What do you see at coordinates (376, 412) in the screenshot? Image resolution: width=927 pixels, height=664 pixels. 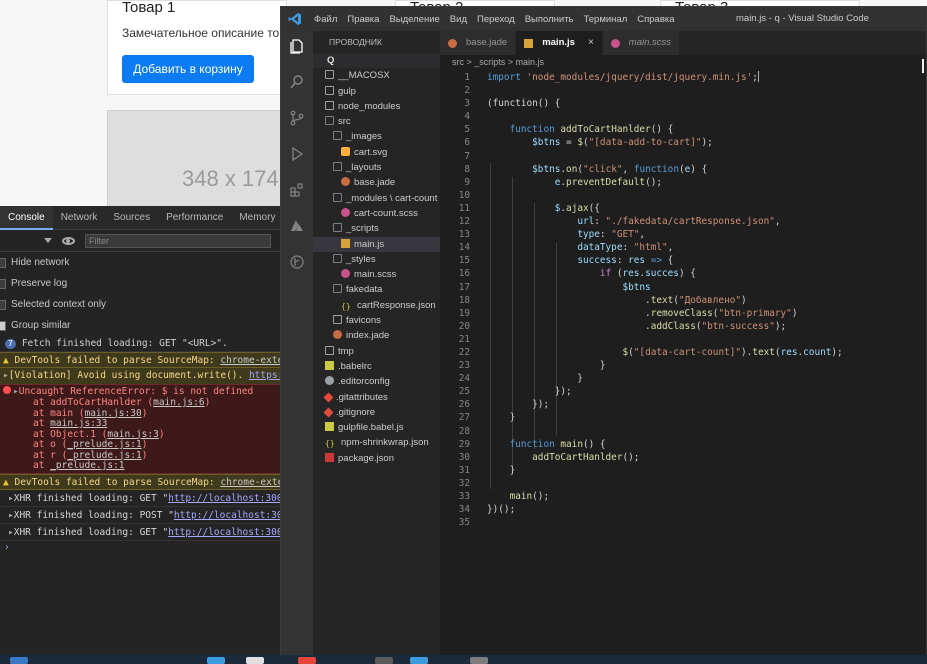 I see `tree-item: .gitignore` at bounding box center [376, 412].